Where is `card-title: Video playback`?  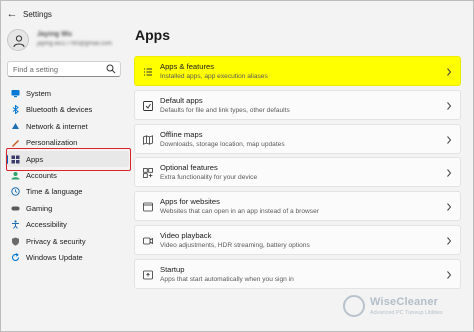 card-title: Video playback is located at coordinates (186, 235).